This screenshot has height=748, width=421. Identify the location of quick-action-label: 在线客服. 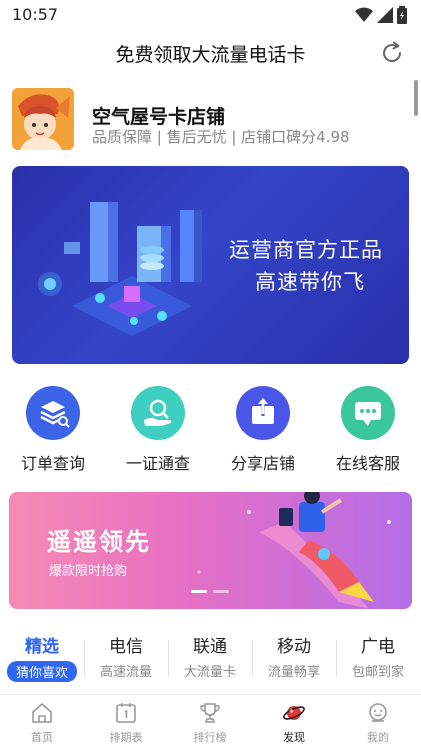
(367, 463).